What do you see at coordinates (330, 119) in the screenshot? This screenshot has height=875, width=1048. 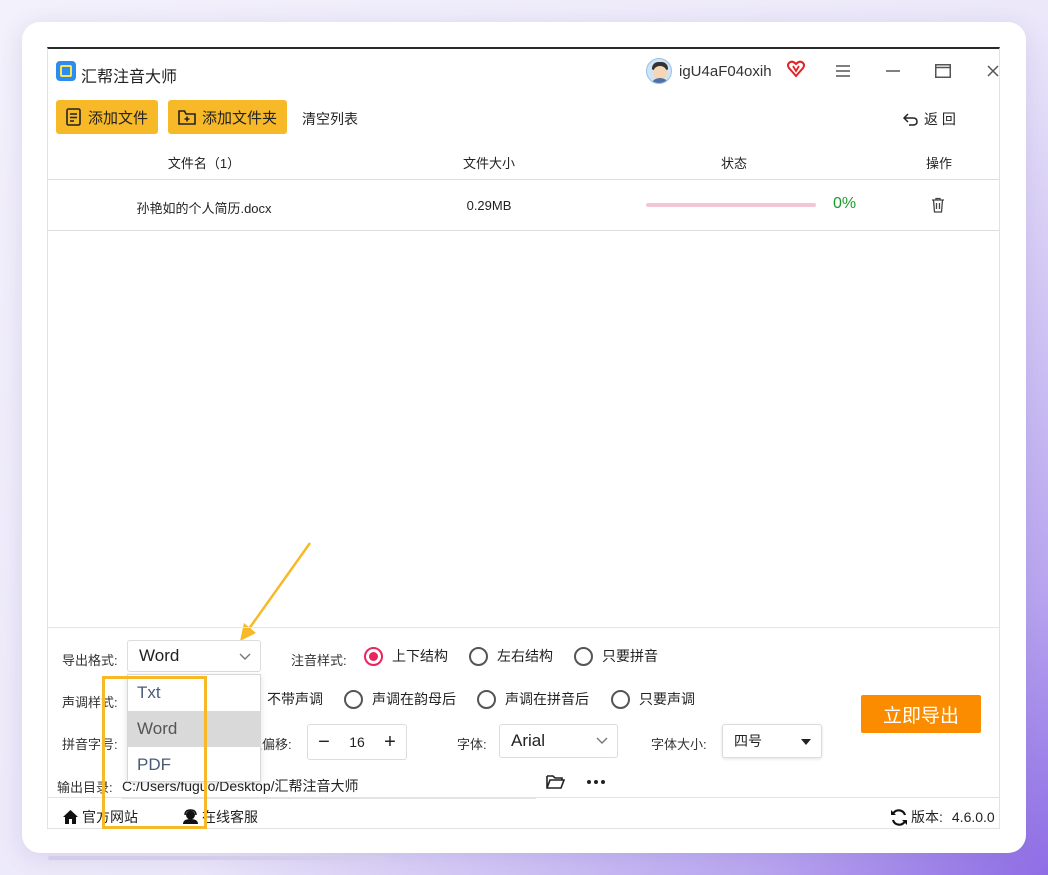 I see `clear-list-button: 清空列表` at bounding box center [330, 119].